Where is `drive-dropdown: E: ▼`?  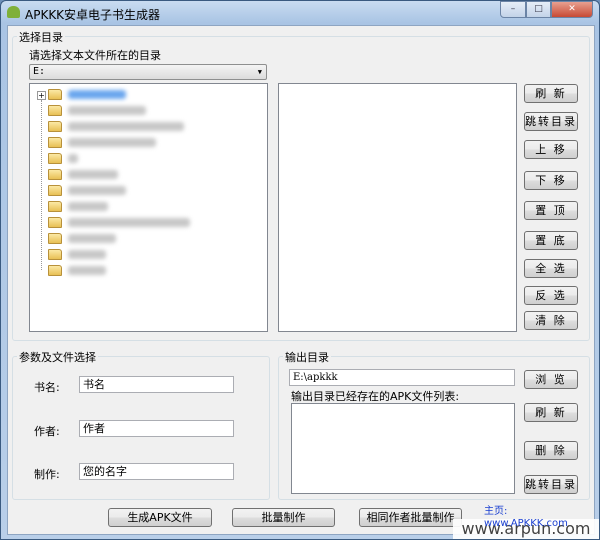 drive-dropdown: E: ▼ is located at coordinates (148, 72).